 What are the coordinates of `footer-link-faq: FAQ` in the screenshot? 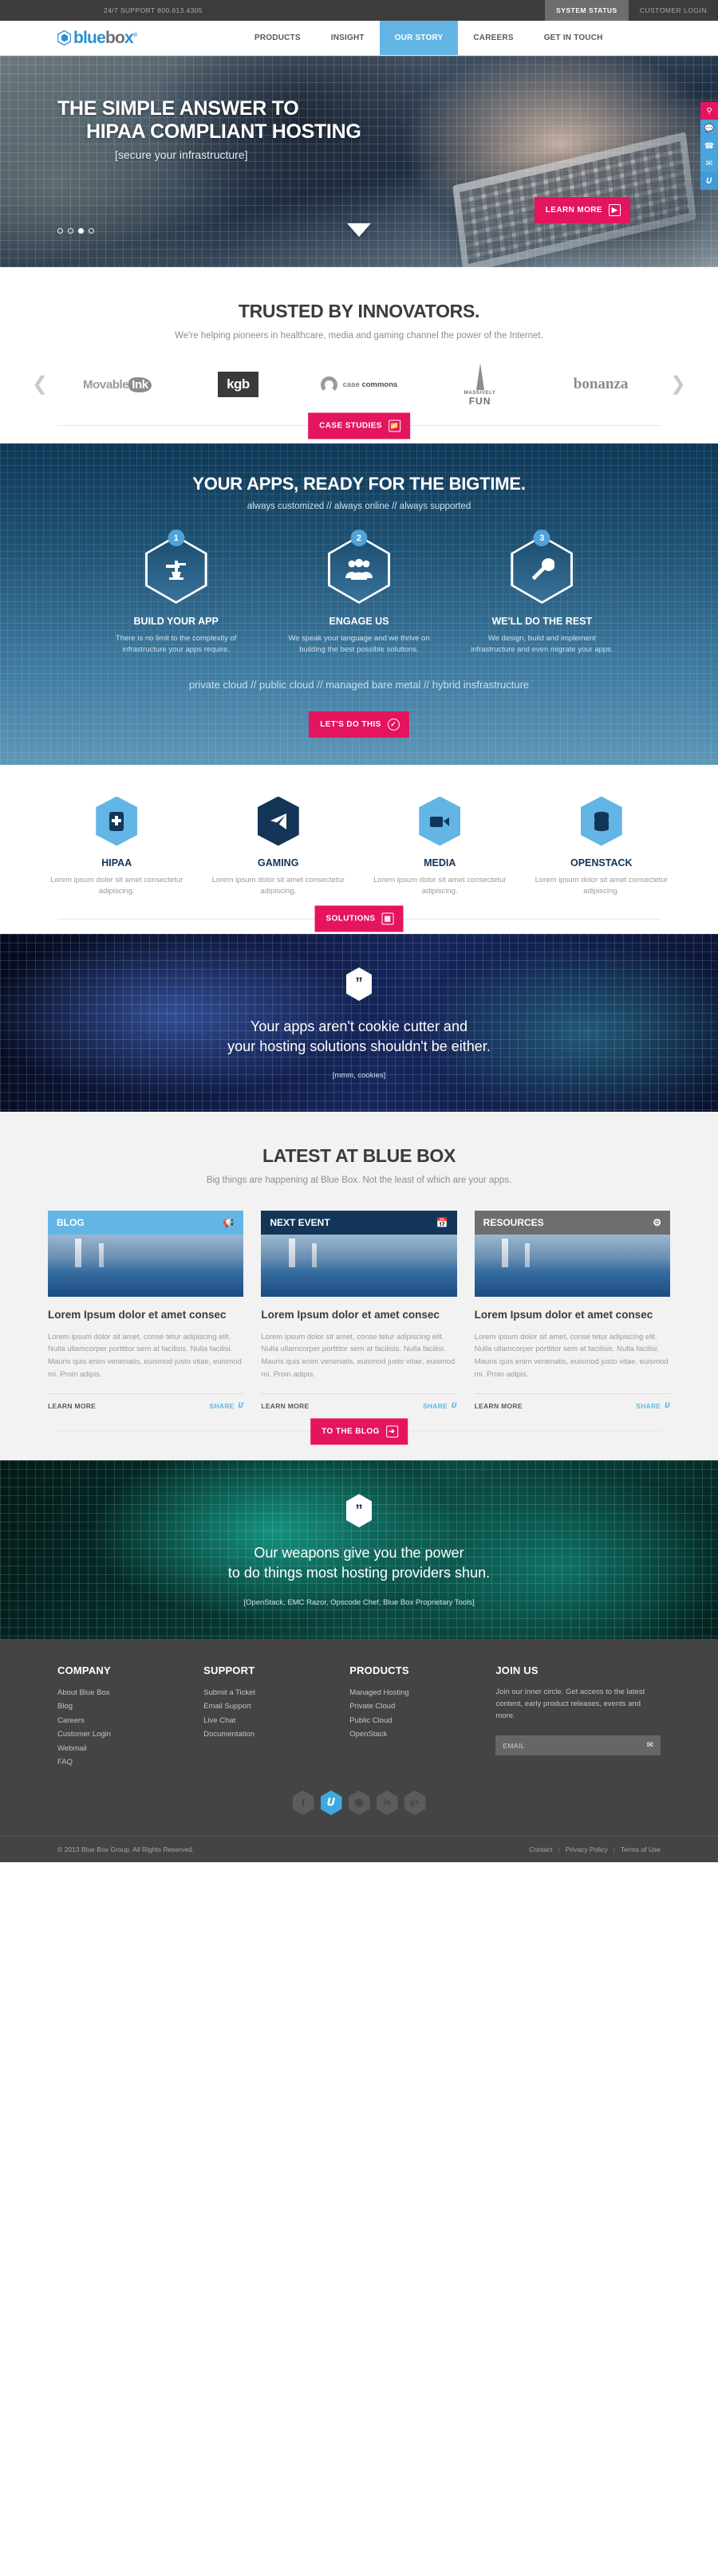 It's located at (118, 1762).